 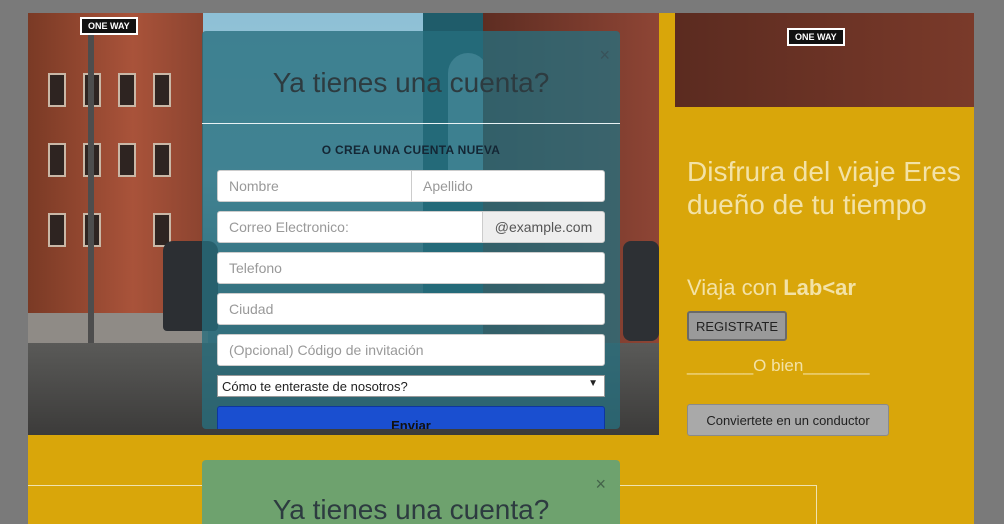 What do you see at coordinates (543, 227) in the screenshot?
I see `email-domain-addon: @example.com` at bounding box center [543, 227].